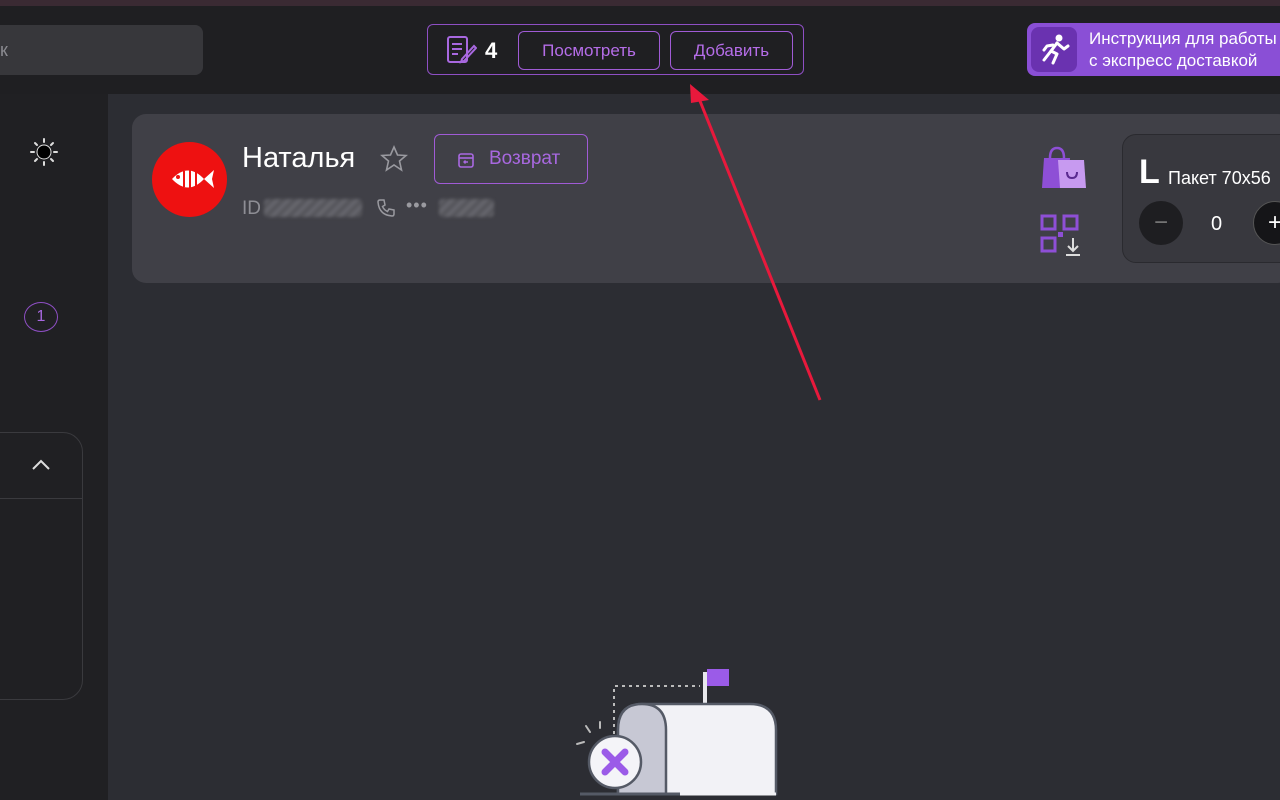 The image size is (1280, 800). I want to click on shopping-bag-icon, so click(1064, 168).